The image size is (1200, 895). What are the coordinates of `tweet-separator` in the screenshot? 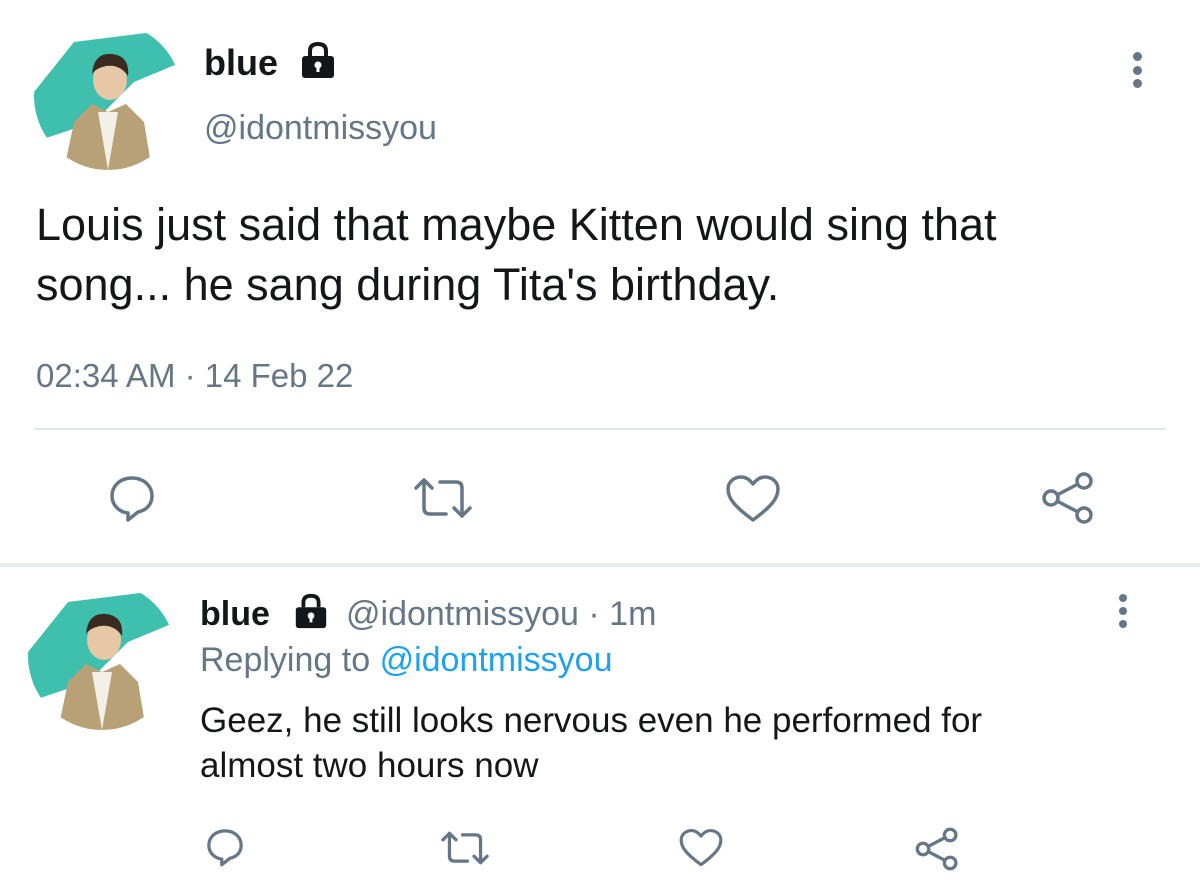 It's located at (600, 565).